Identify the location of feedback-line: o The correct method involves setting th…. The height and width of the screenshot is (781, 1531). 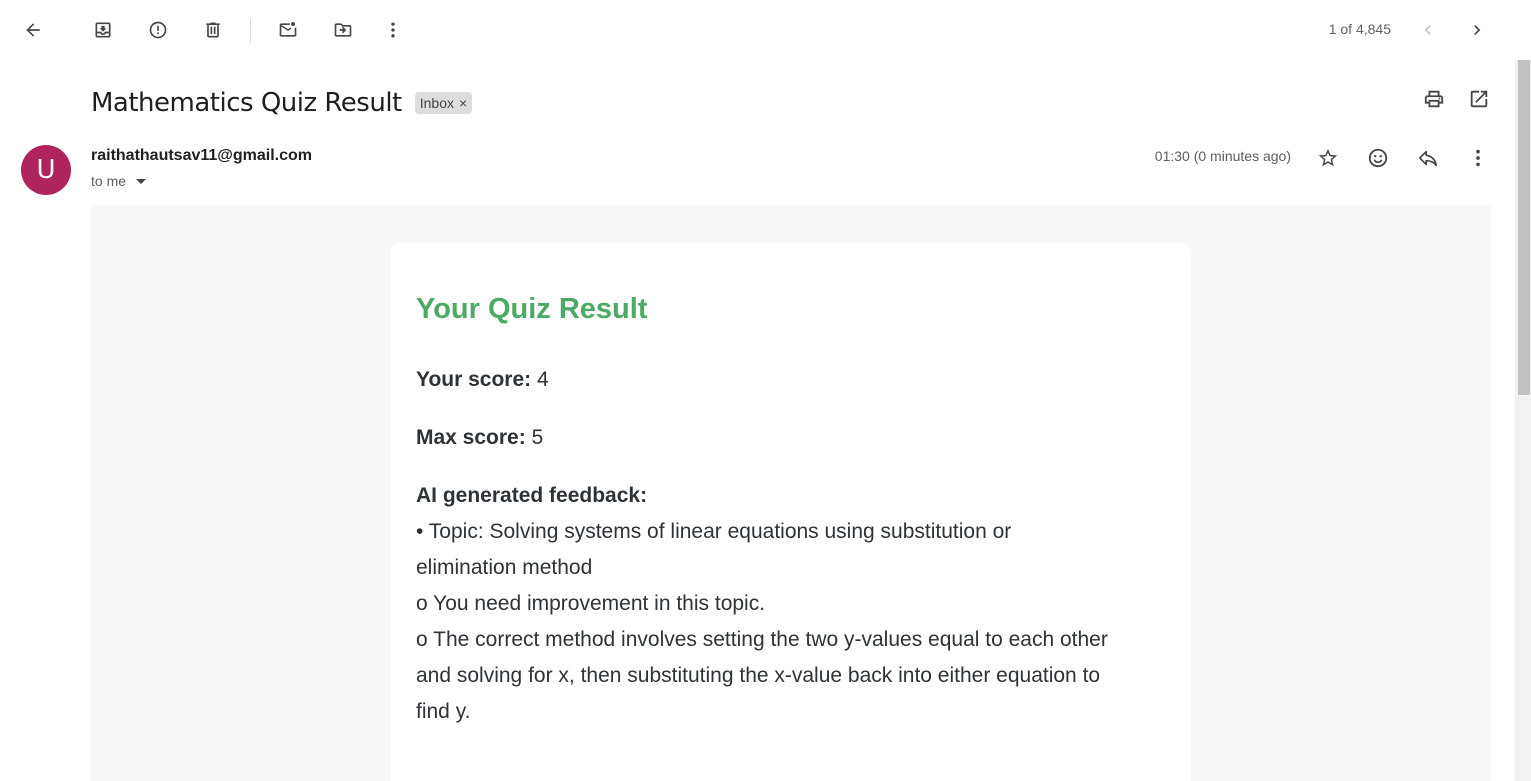
(762, 639).